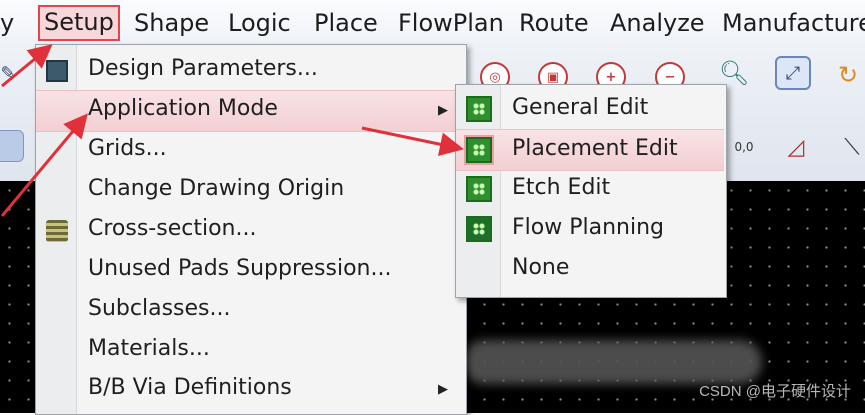 The height and width of the screenshot is (415, 865). I want to click on etch-edit-icon, so click(479, 189).